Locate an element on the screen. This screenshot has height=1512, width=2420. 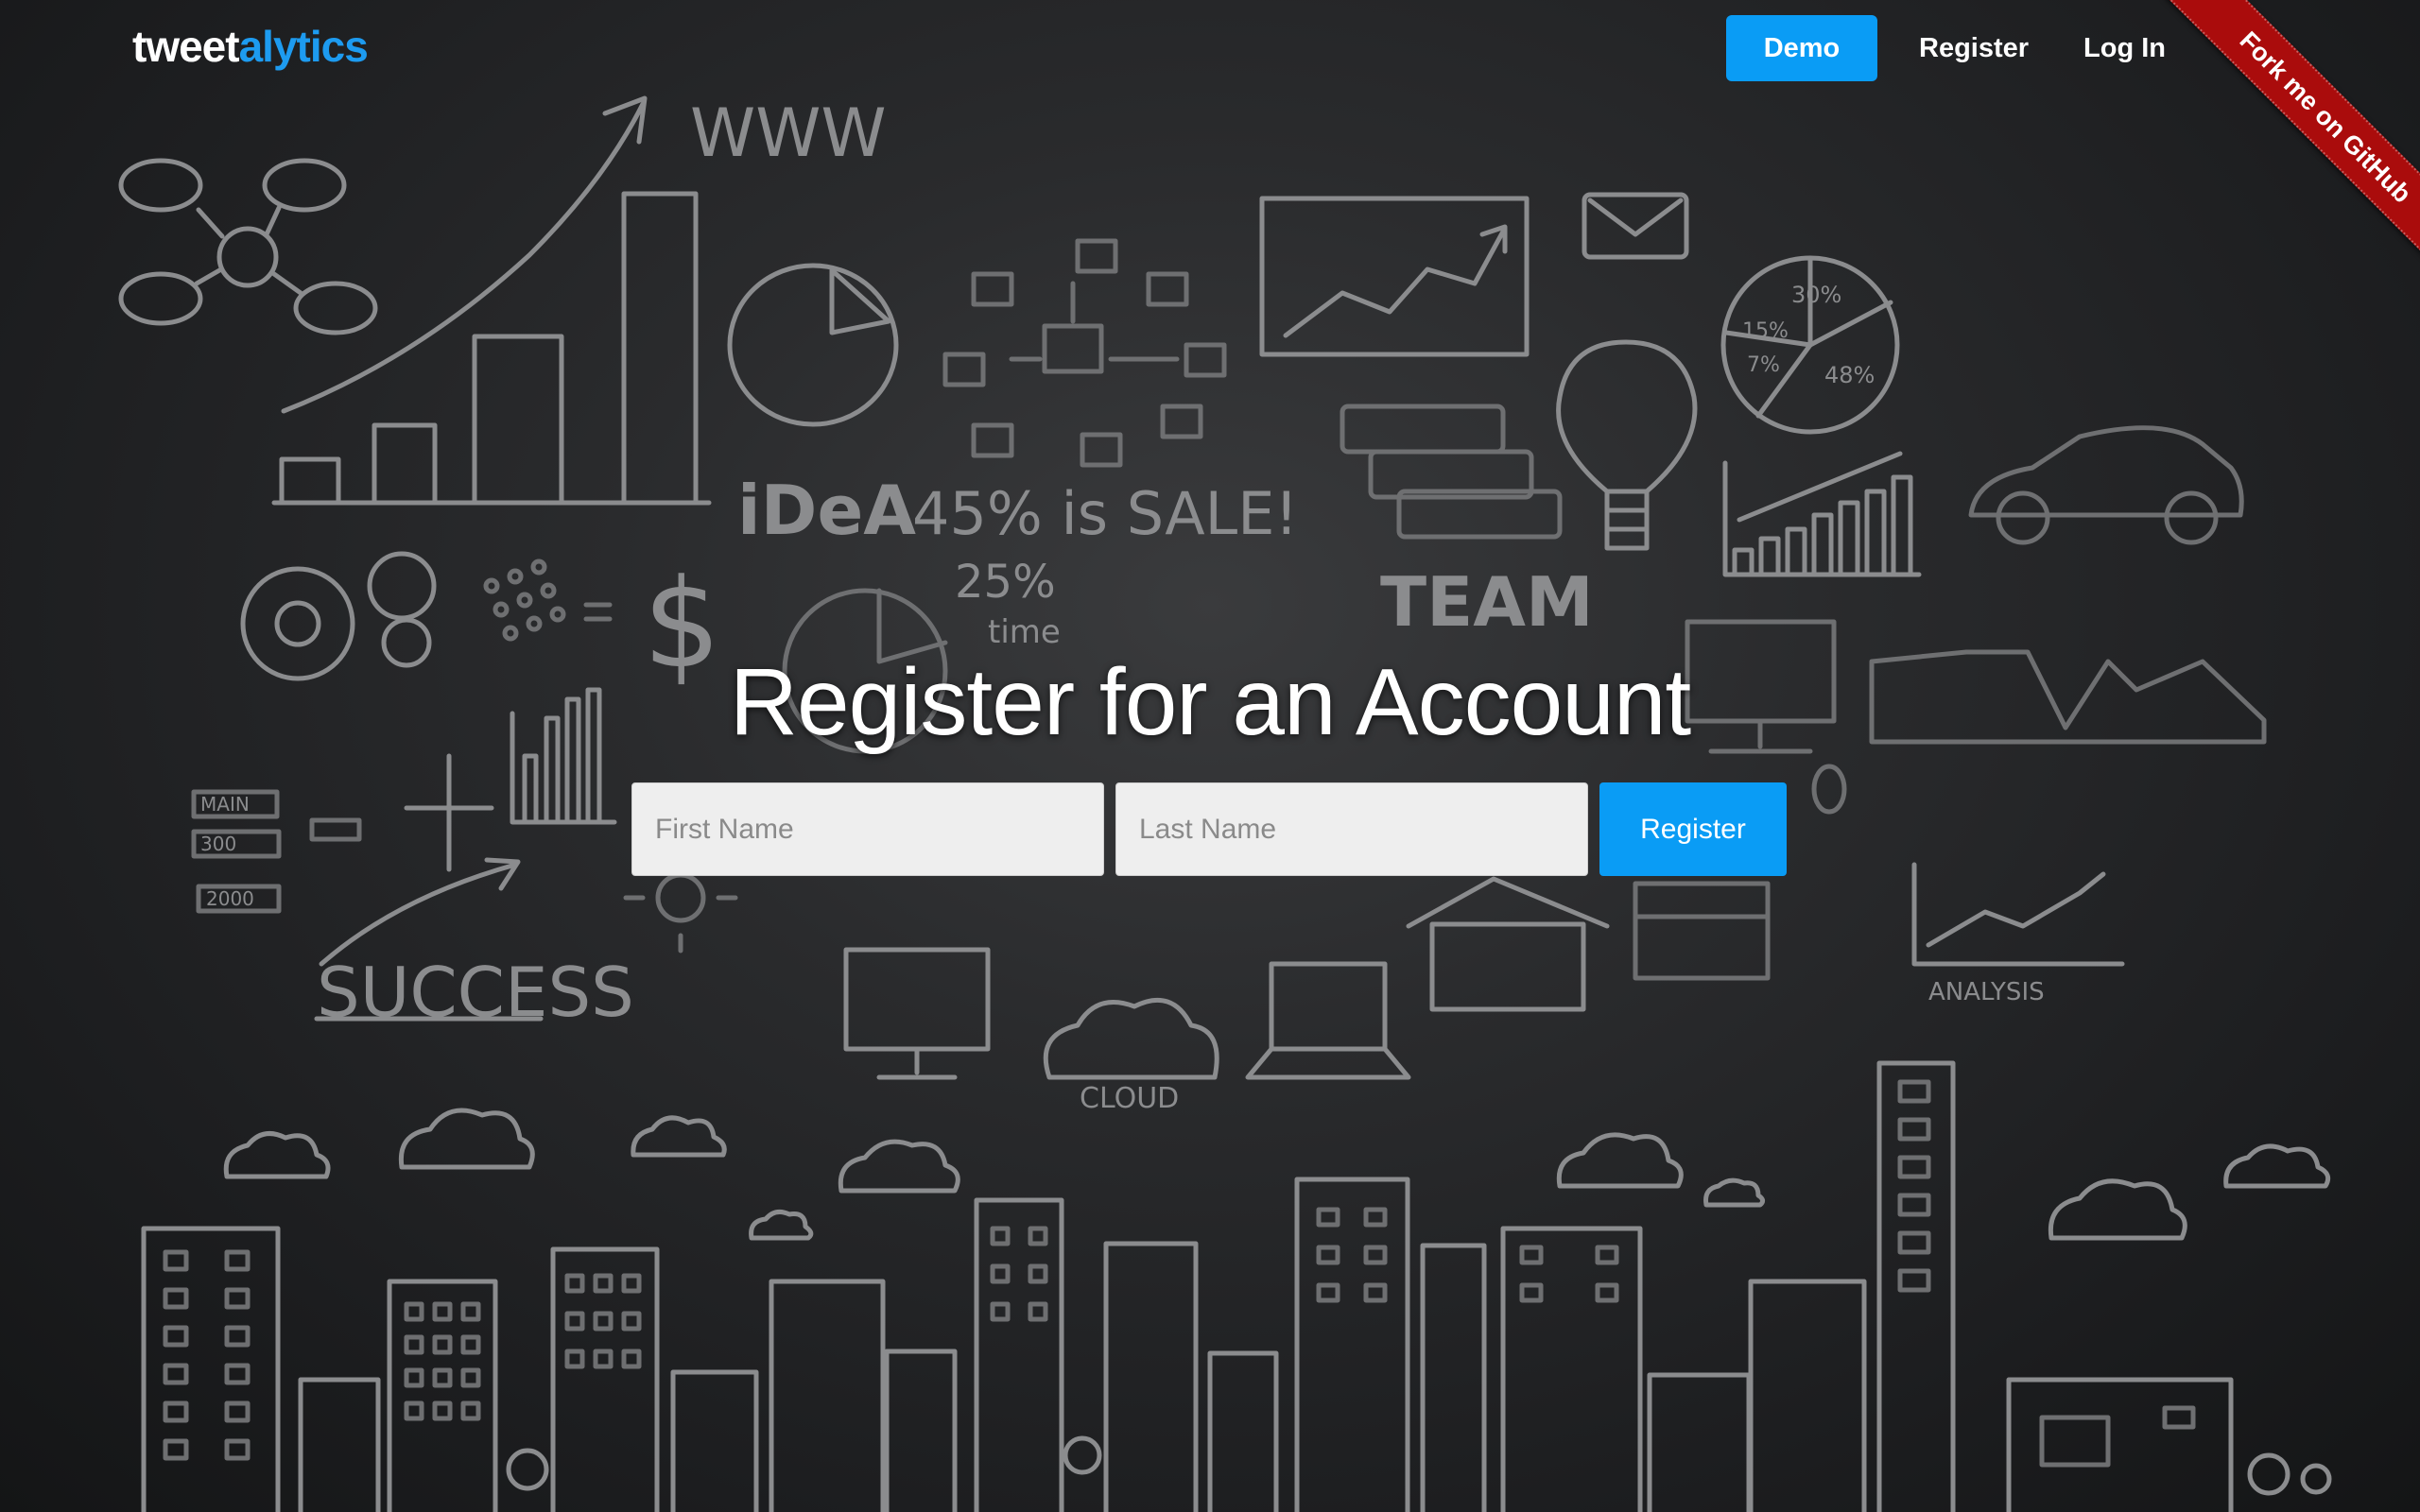
sketch-text-2000: 2000 is located at coordinates (230, 898).